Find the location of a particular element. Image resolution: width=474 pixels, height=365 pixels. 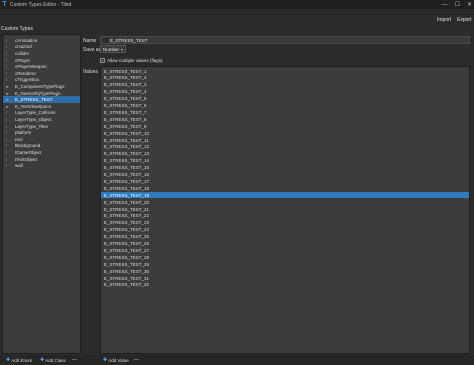

value-list-item: E_STRESS_TEST_3 is located at coordinates (285, 85).